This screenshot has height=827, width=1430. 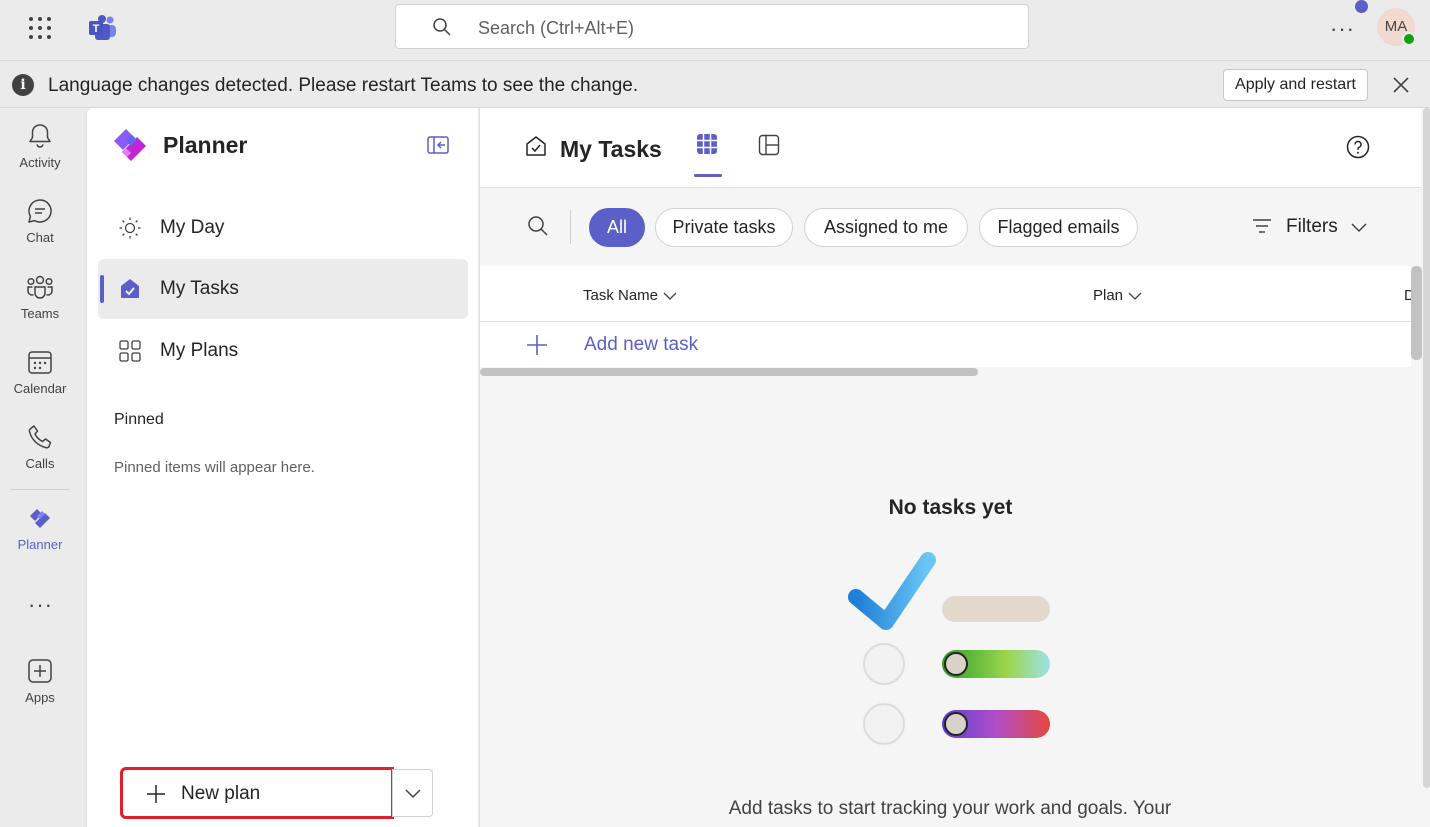 I want to click on filter-icon, so click(x=1262, y=226).